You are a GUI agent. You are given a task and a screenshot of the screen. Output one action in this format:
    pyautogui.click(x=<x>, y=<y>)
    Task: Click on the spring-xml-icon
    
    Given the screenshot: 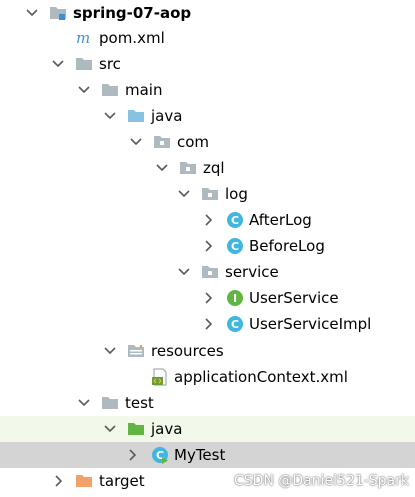 What is the action you would take?
    pyautogui.click(x=160, y=377)
    